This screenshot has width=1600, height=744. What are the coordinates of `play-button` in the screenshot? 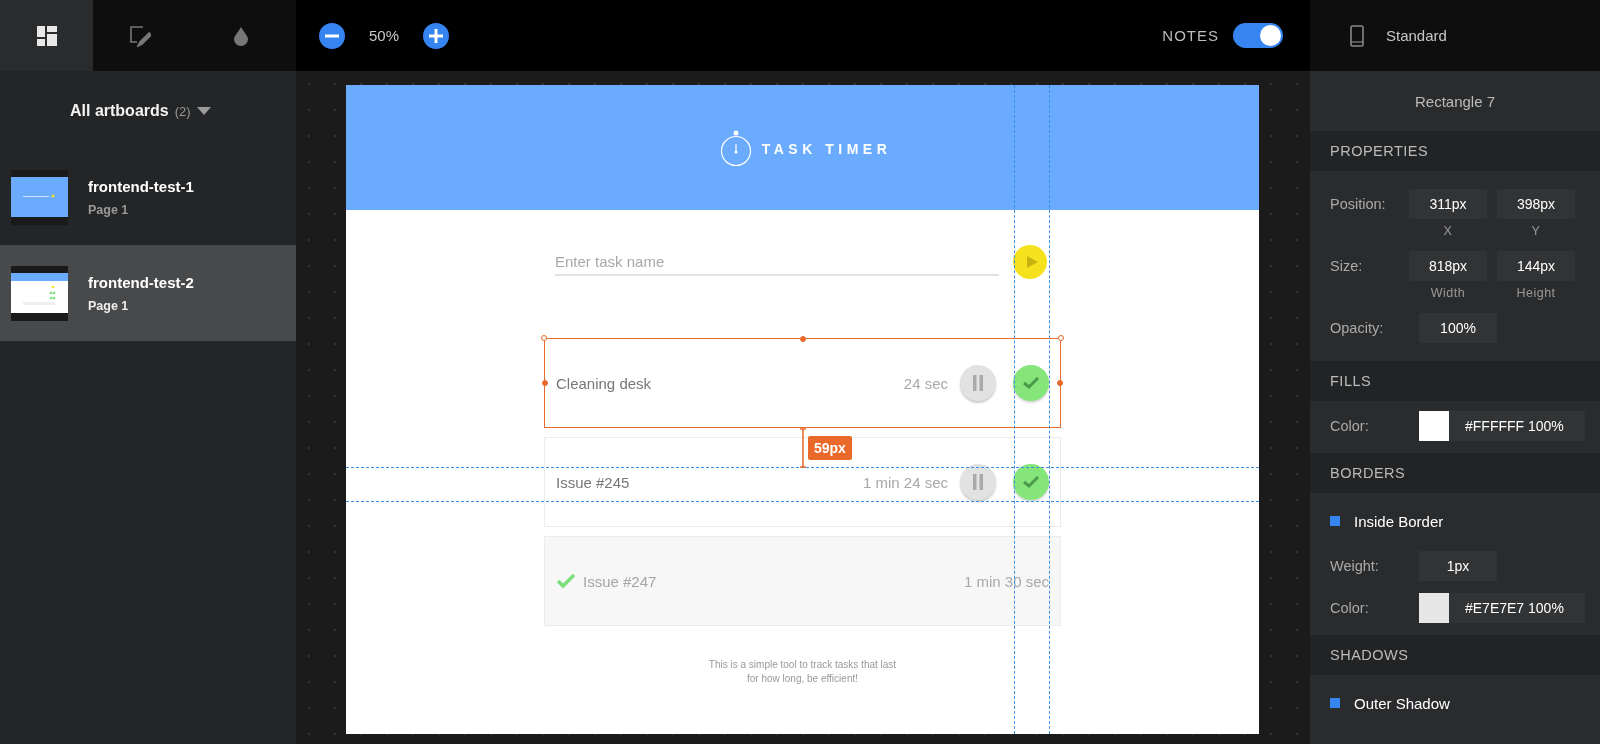 It's located at (1030, 262).